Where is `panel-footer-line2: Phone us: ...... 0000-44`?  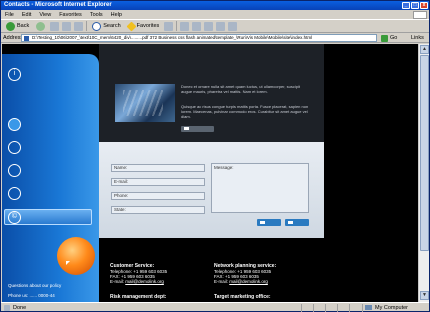
panel-footer-line2: Phone us: ...... 0000-44 is located at coordinates (31, 295).